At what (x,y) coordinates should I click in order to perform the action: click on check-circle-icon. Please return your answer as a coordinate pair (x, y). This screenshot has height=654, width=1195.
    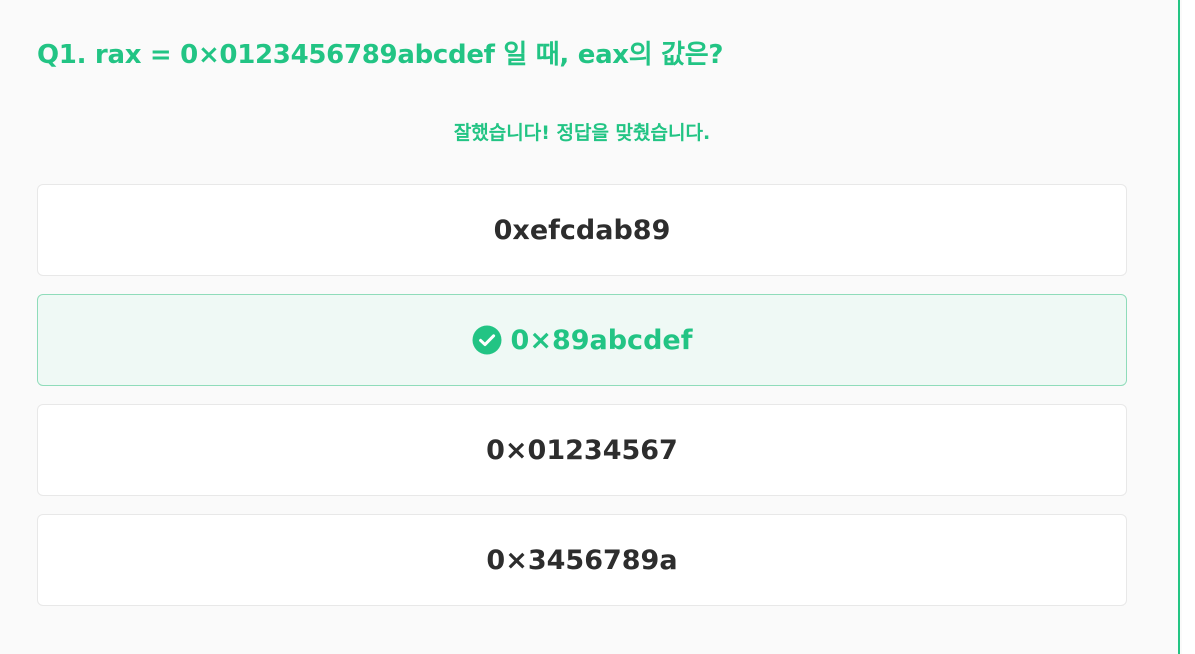
    Looking at the image, I should click on (487, 340).